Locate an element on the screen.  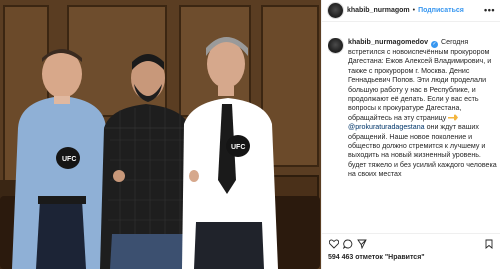
likes-count: 594 463 отметок "Нравится" is located at coordinates (376, 257).